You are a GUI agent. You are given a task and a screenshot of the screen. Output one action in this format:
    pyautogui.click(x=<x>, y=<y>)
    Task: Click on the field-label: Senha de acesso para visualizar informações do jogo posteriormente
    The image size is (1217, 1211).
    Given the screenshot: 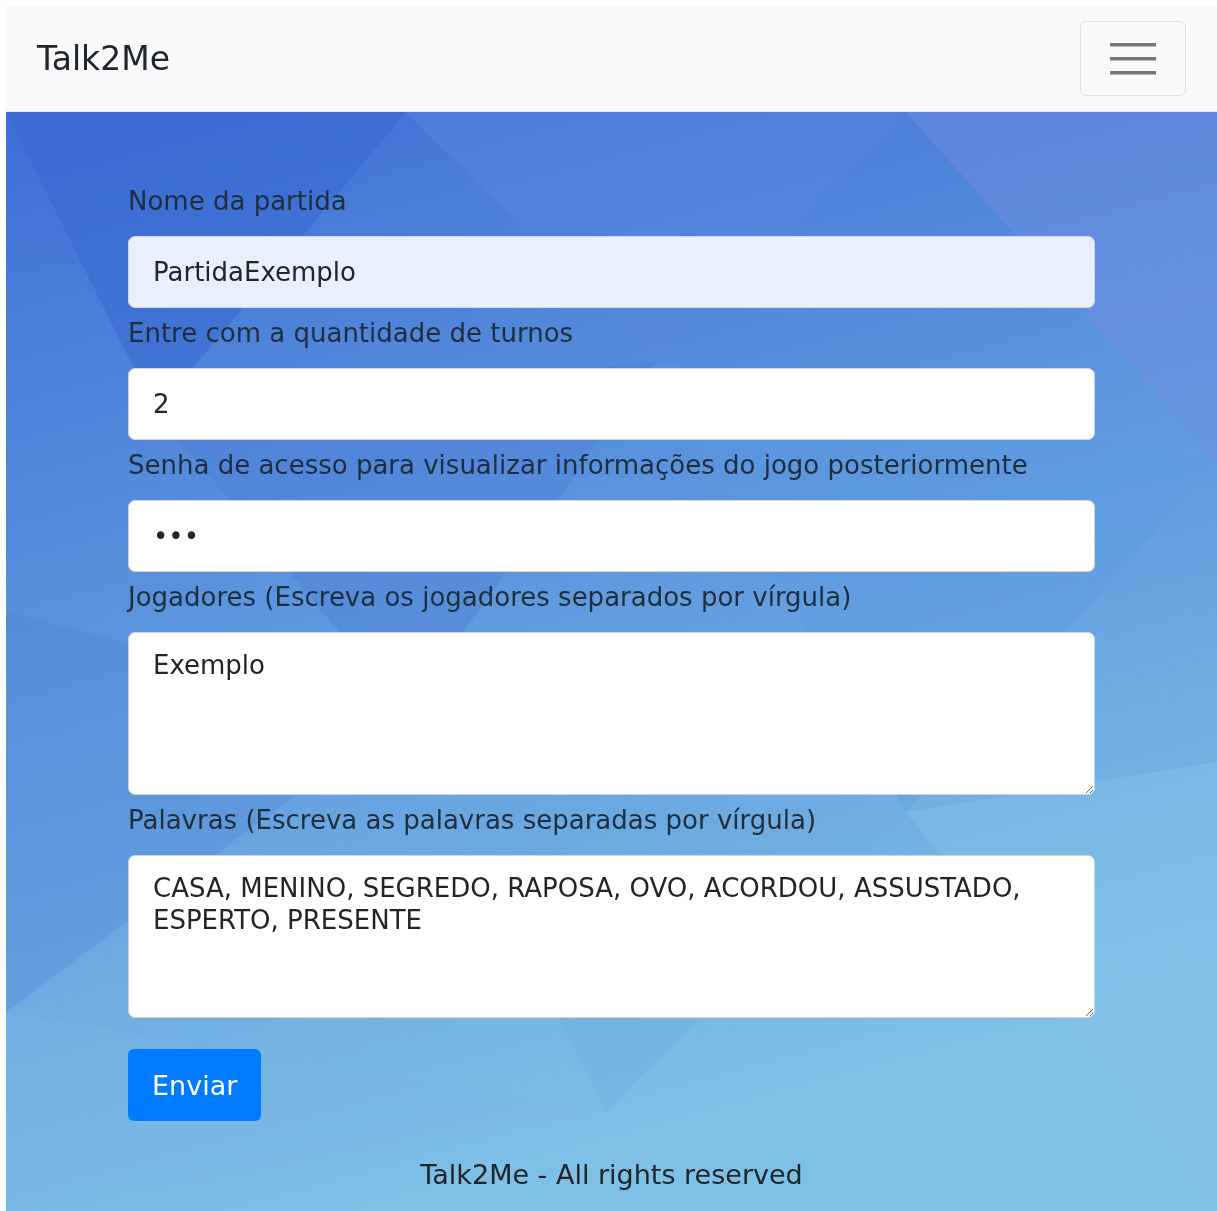 What is the action you would take?
    pyautogui.click(x=578, y=465)
    